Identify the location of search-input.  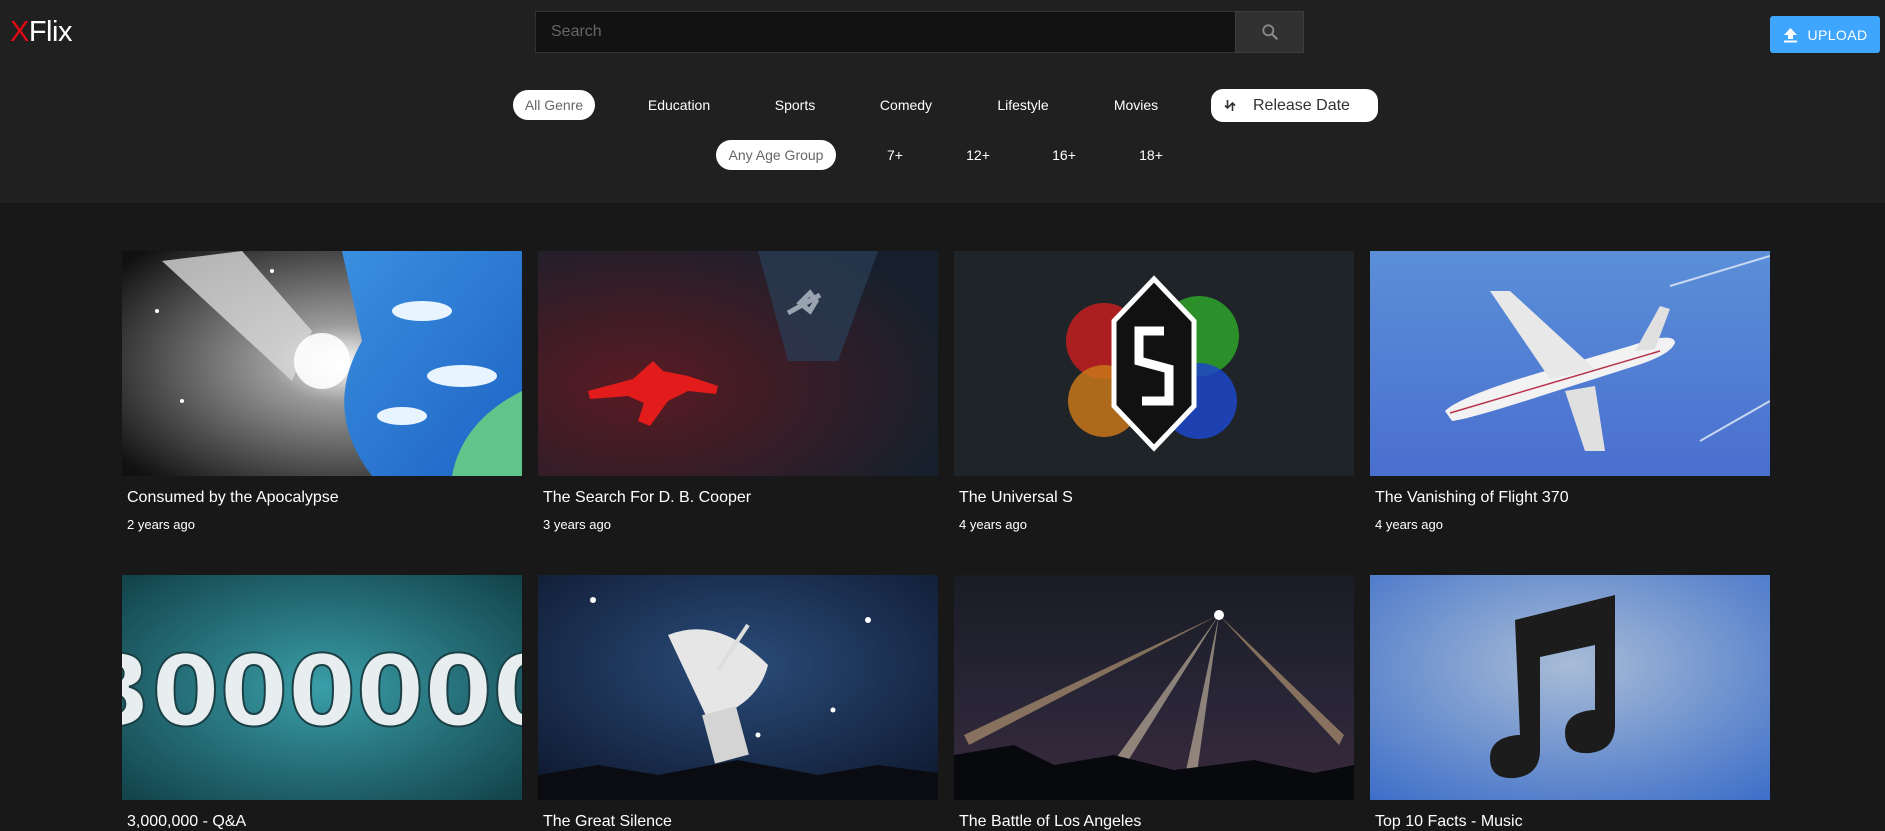
(885, 32).